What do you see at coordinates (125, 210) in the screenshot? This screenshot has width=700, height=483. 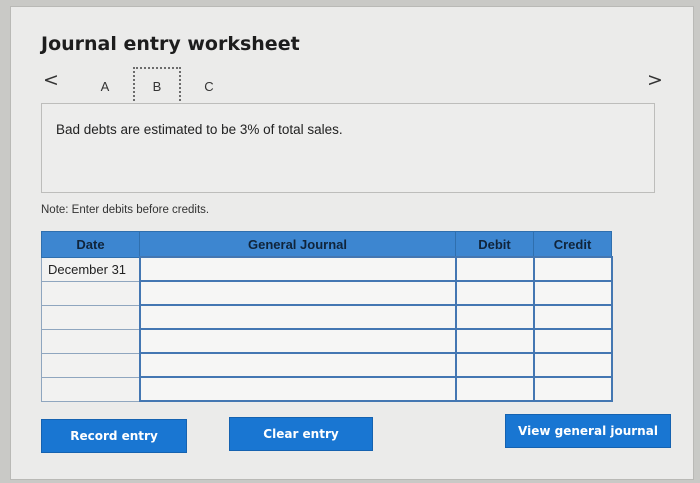 I see `note-text: Note: Enter debits before credits.` at bounding box center [125, 210].